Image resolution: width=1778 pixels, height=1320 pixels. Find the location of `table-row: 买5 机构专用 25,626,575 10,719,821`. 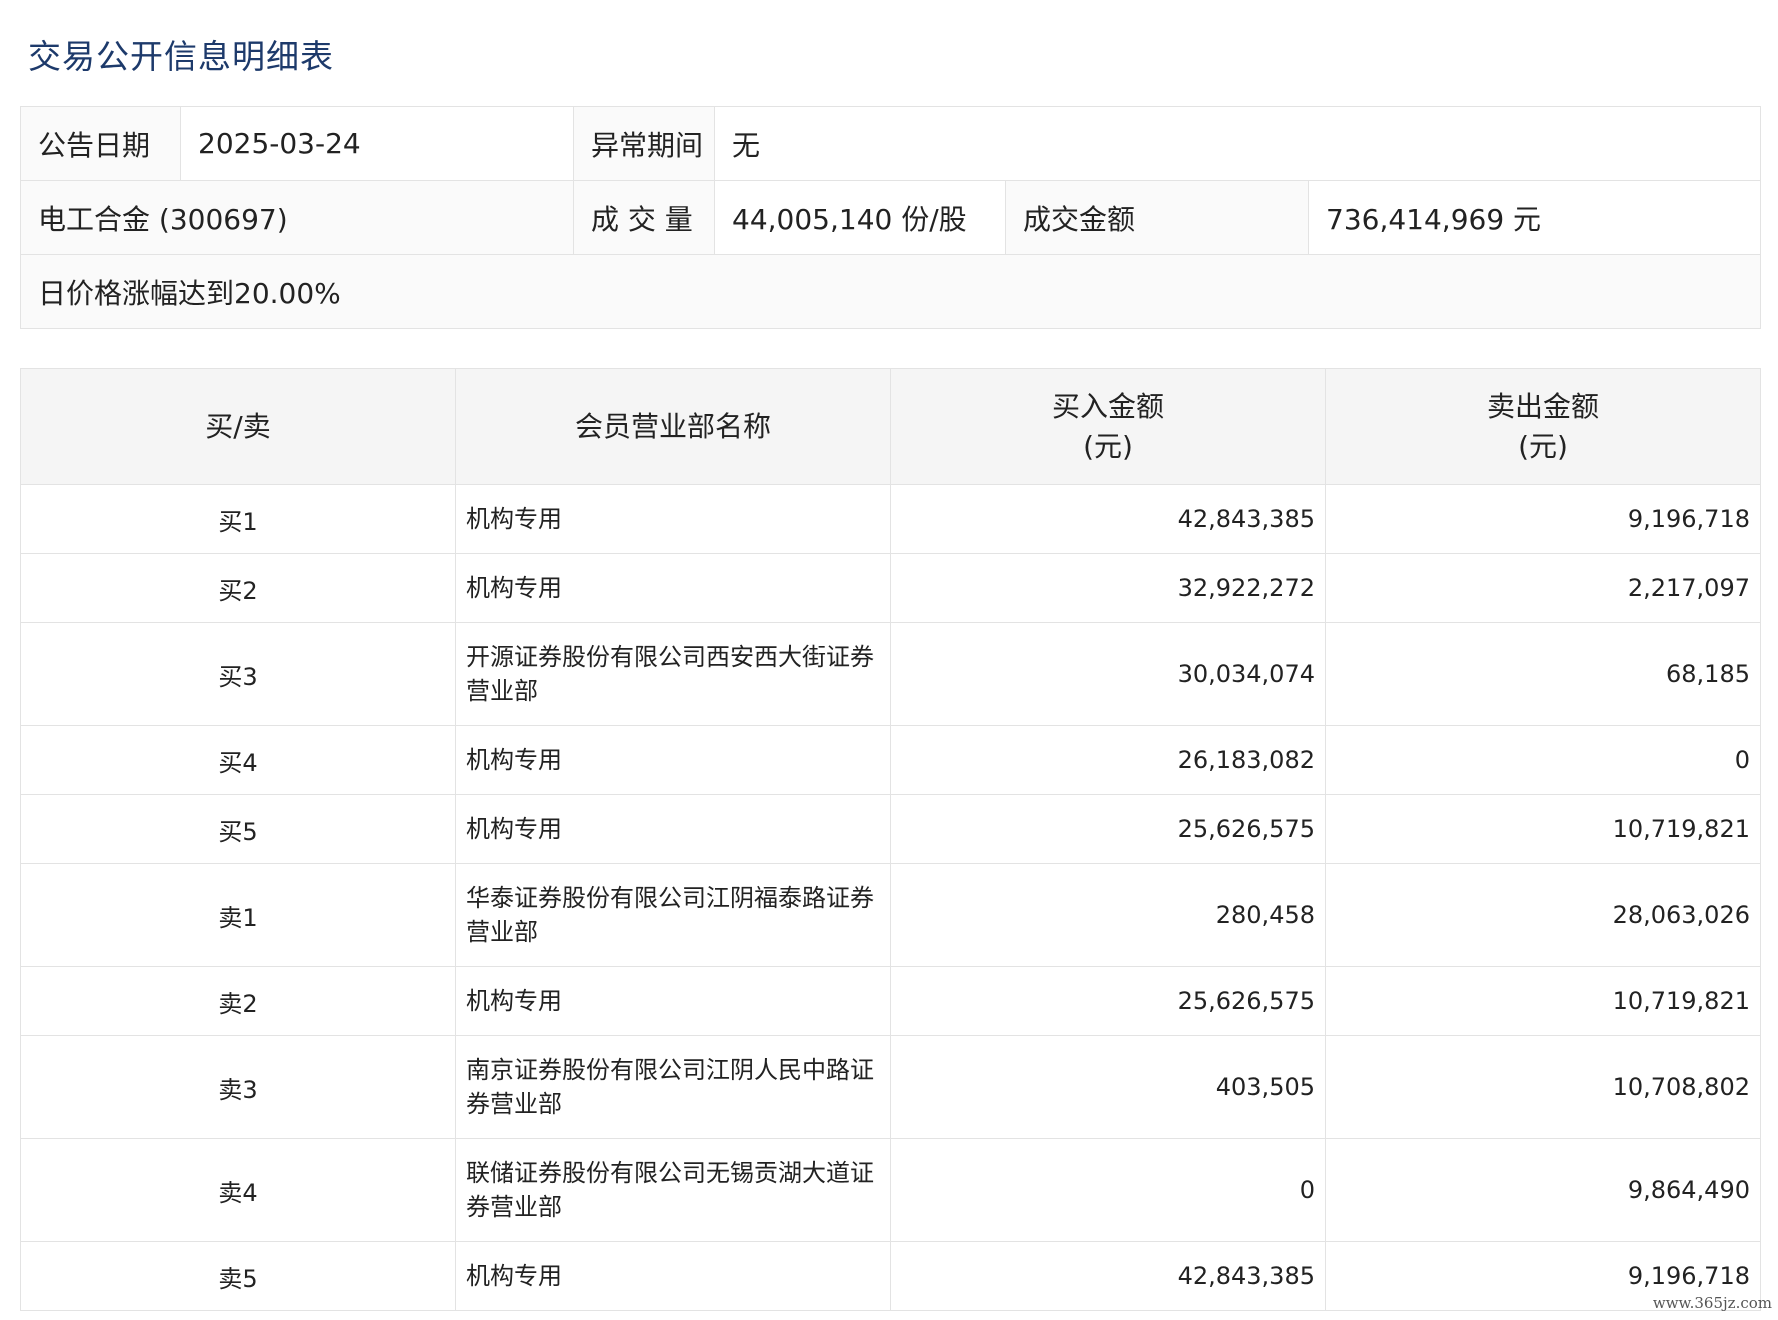

table-row: 买5 机构专用 25,626,575 10,719,821 is located at coordinates (890, 829).